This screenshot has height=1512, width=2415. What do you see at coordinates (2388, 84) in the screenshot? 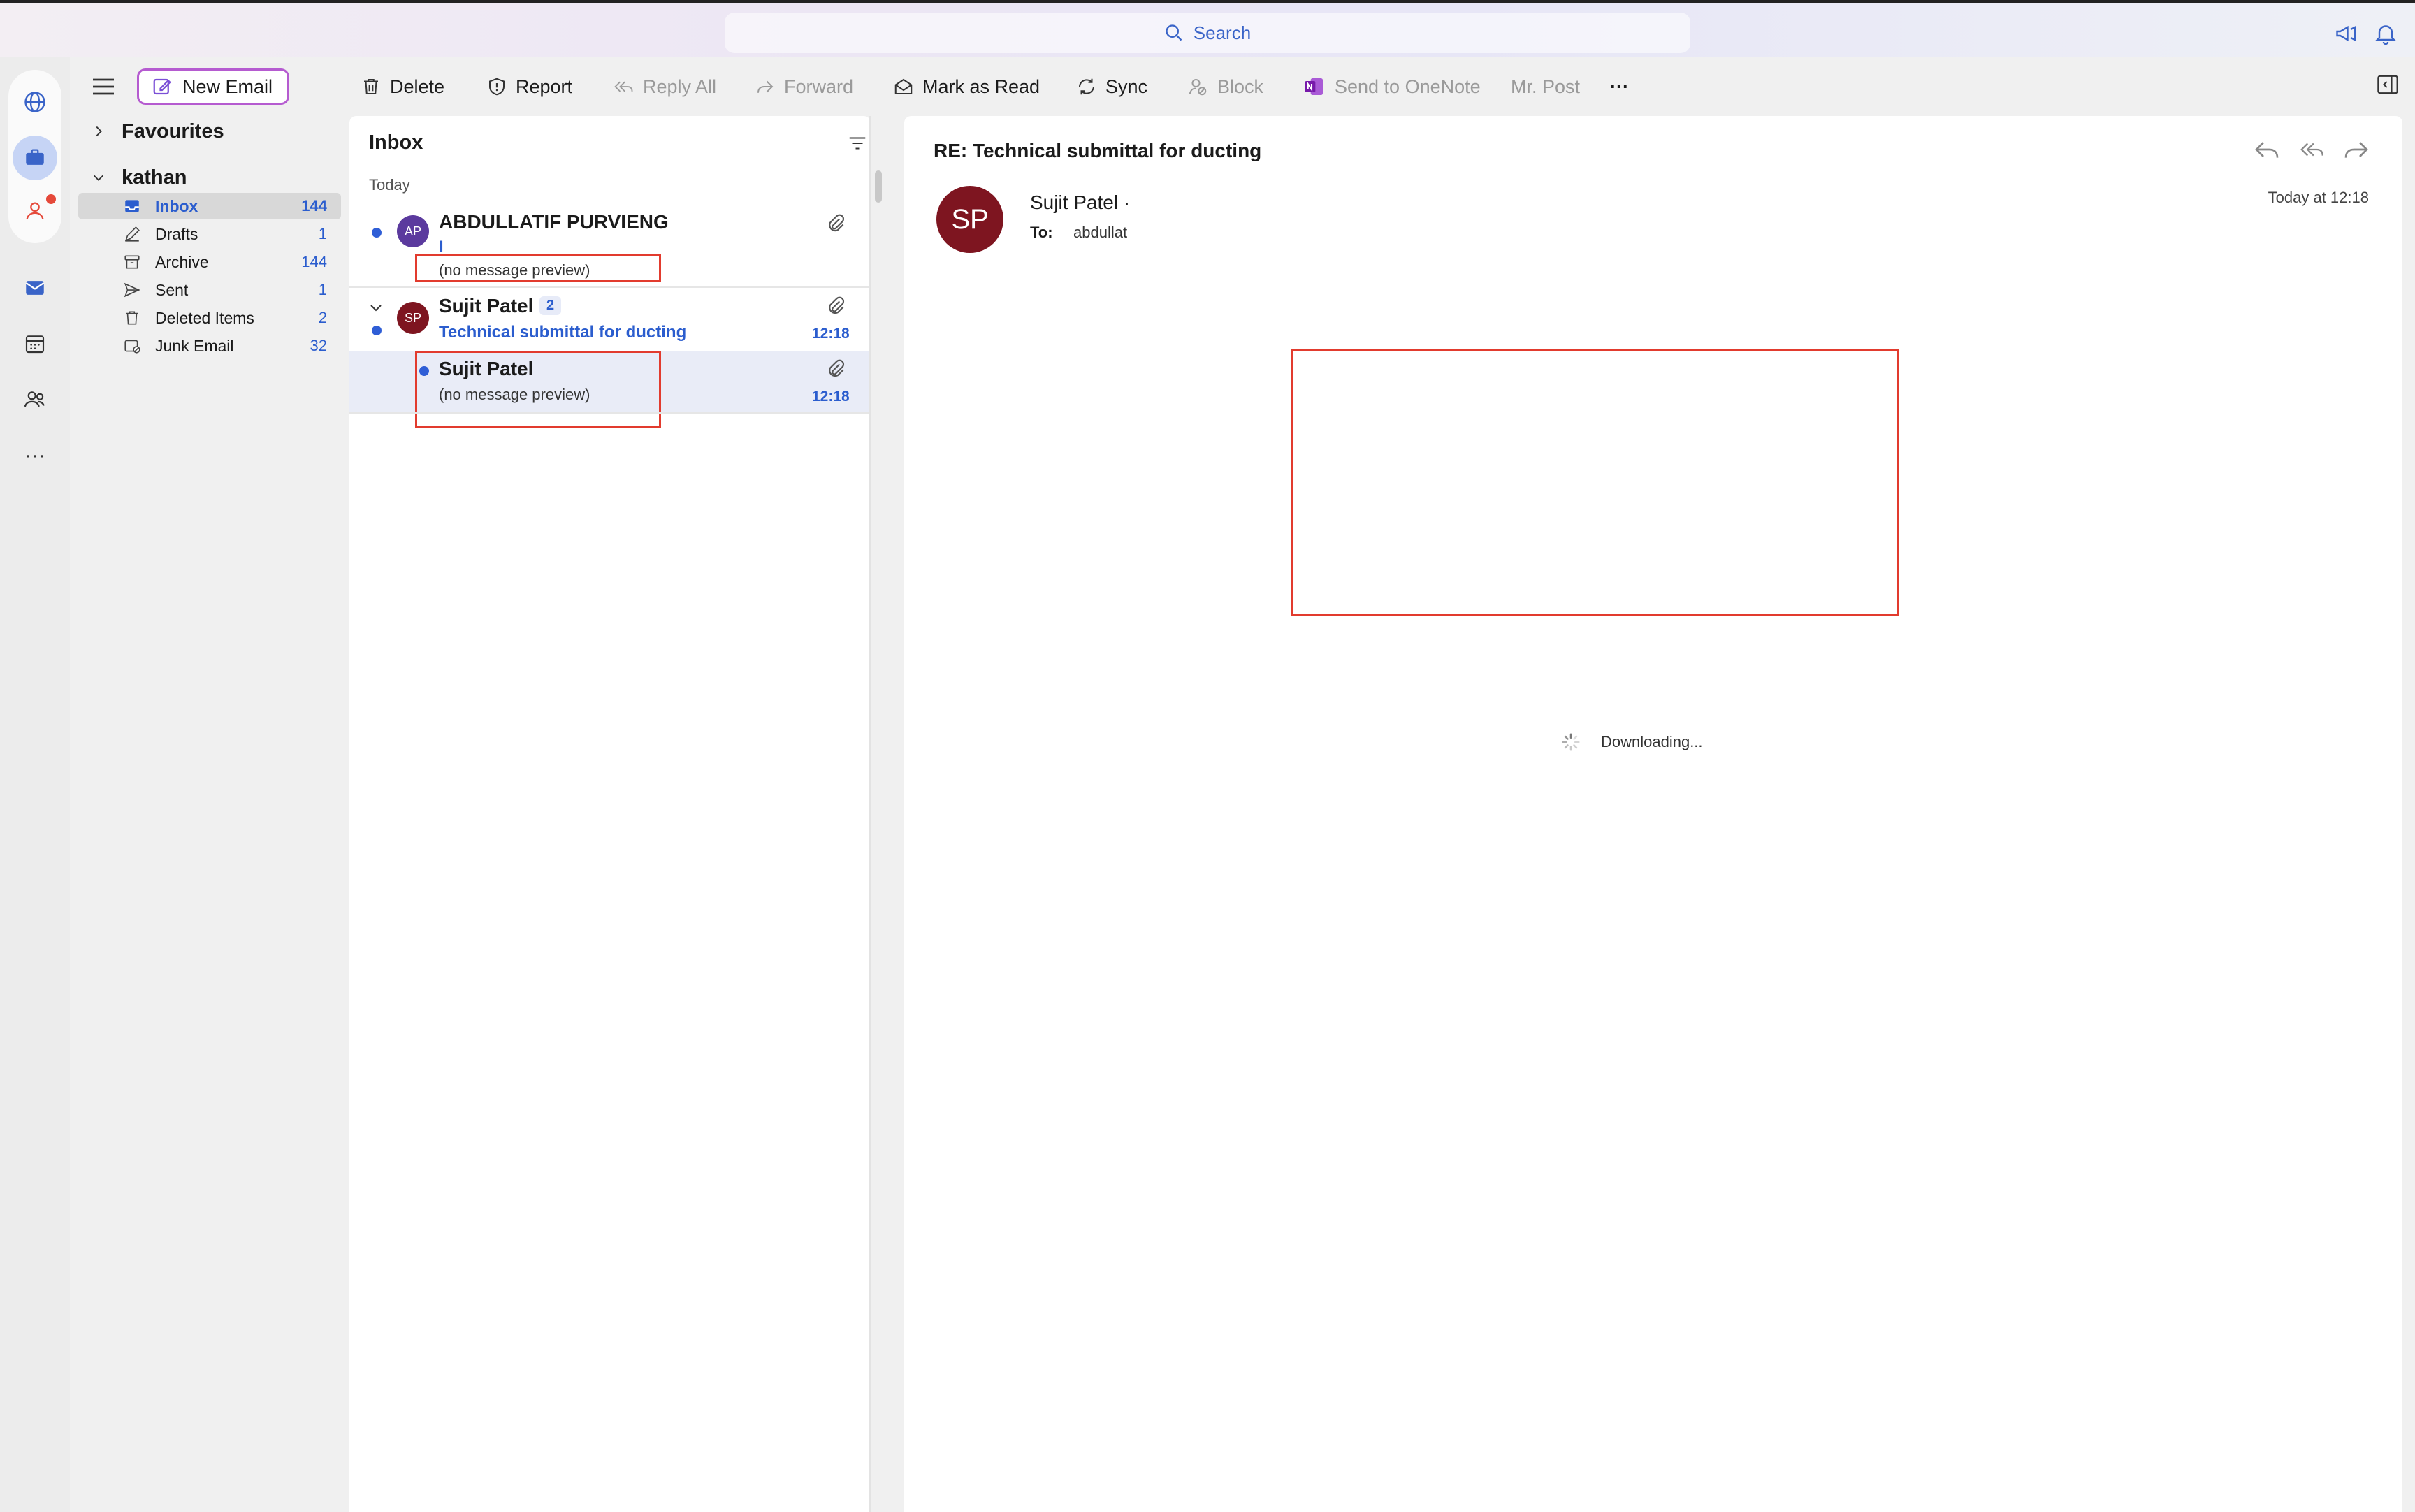
I see `toggle-pane-icon` at bounding box center [2388, 84].